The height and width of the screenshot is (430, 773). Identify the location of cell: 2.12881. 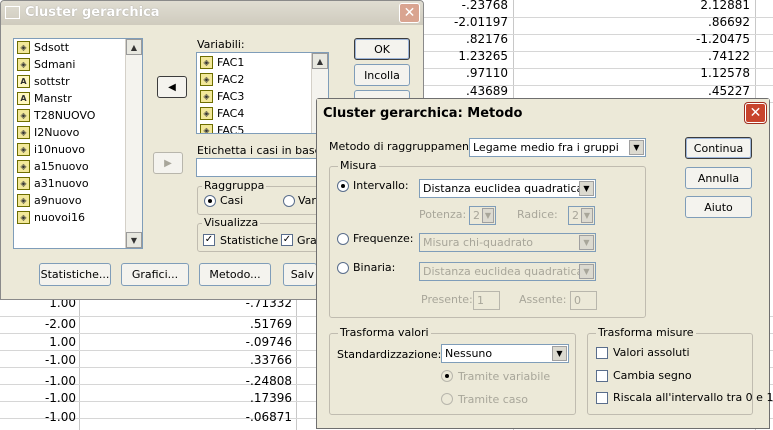
(675, 6).